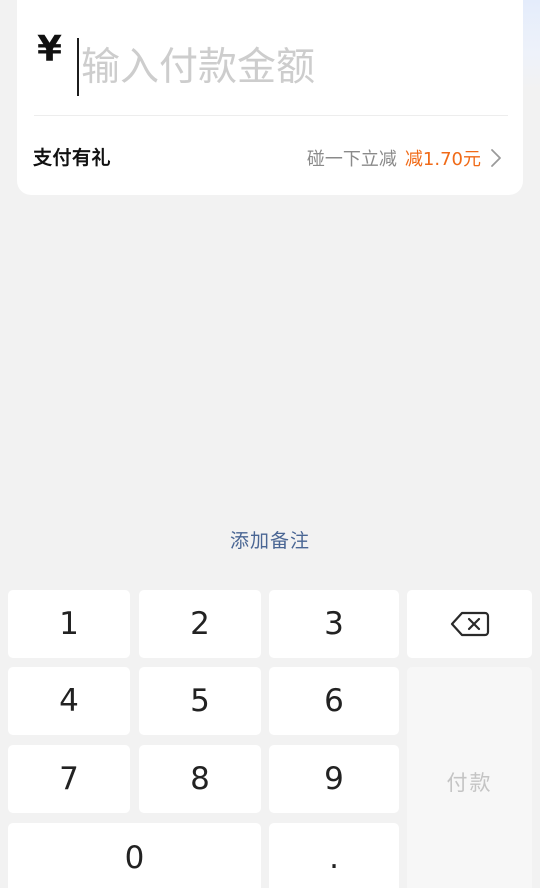  Describe the element at coordinates (72, 158) in the screenshot. I see `promo-title: 支付有礼` at that location.